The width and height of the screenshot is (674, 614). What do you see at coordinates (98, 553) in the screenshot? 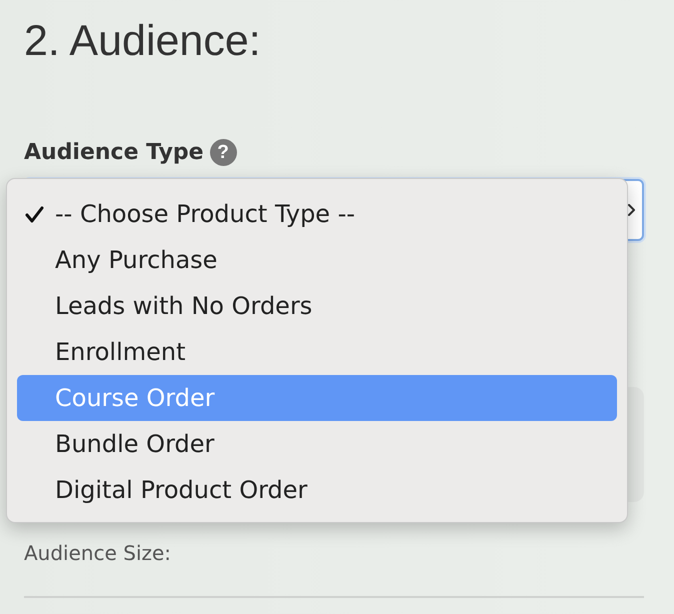
I see `audience-size-label: Audience Size:` at bounding box center [98, 553].